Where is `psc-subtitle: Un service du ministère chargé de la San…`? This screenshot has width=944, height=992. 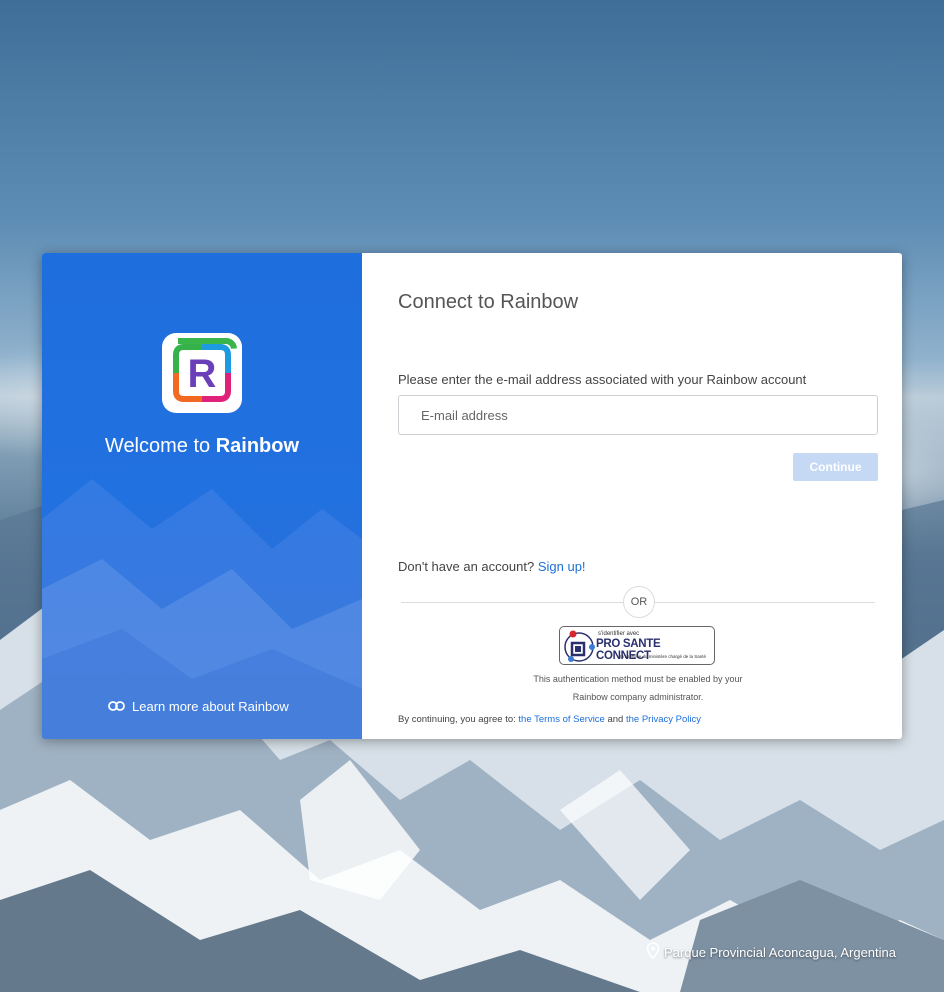 psc-subtitle: Un service du ministère chargé de la San… is located at coordinates (663, 656).